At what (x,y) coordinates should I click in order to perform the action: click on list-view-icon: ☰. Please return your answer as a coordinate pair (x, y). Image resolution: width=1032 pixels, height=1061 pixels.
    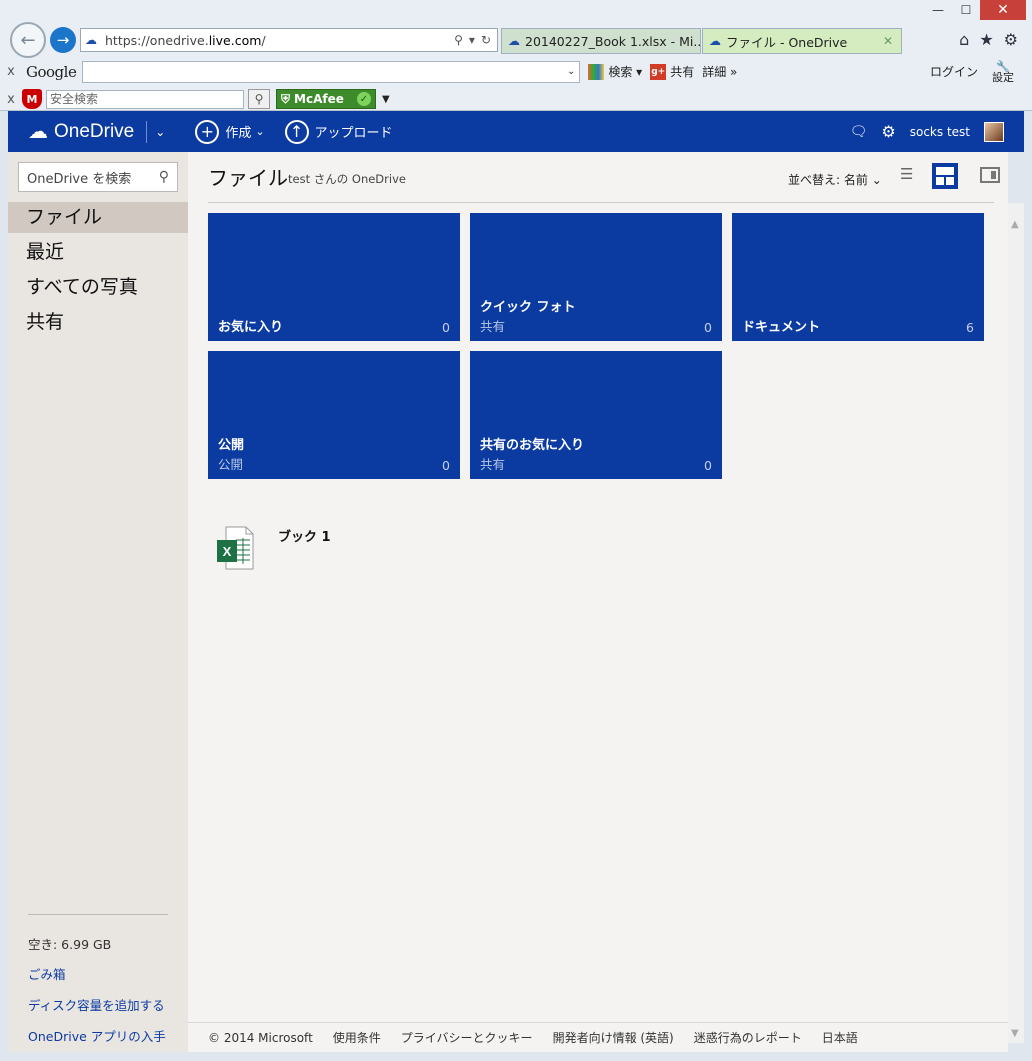
    Looking at the image, I should click on (909, 175).